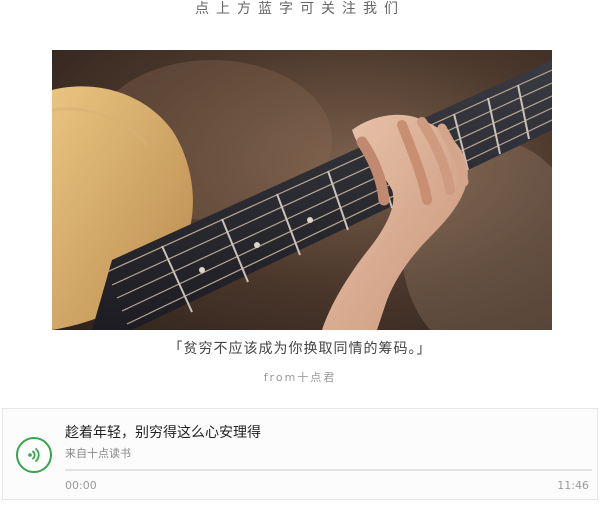 The height and width of the screenshot is (505, 600). What do you see at coordinates (300, 377) in the screenshot?
I see `quote-source: from十点君` at bounding box center [300, 377].